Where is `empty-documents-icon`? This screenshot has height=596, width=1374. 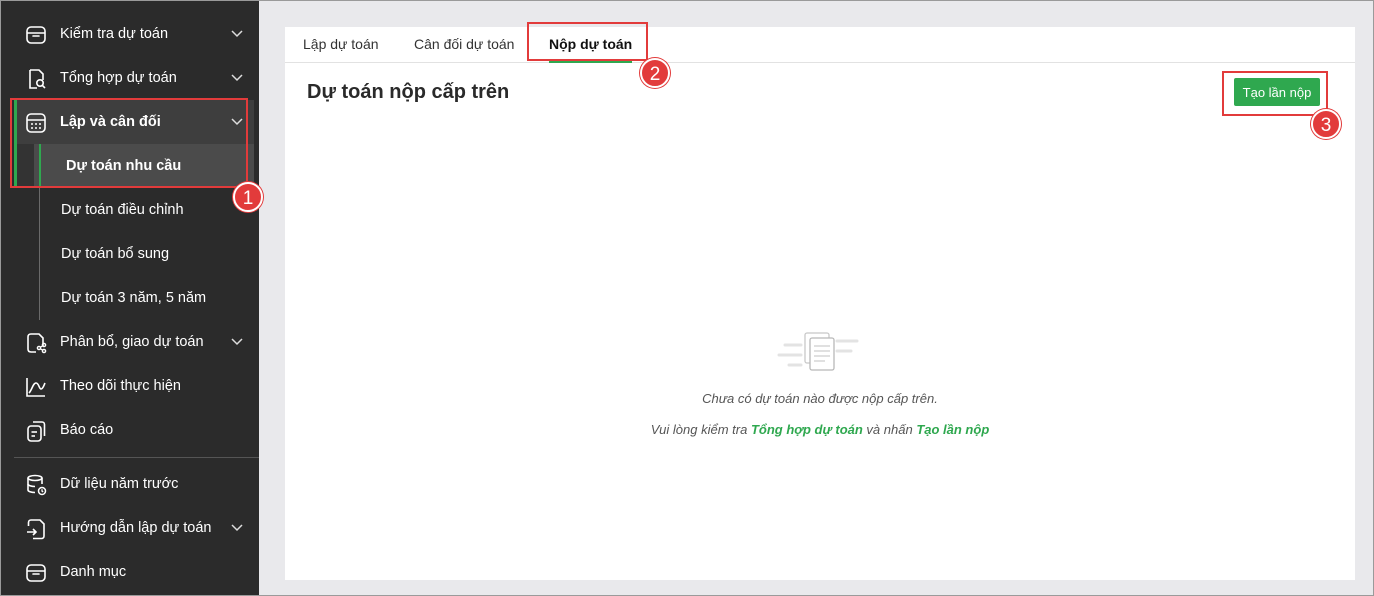
empty-documents-icon is located at coordinates (818, 351).